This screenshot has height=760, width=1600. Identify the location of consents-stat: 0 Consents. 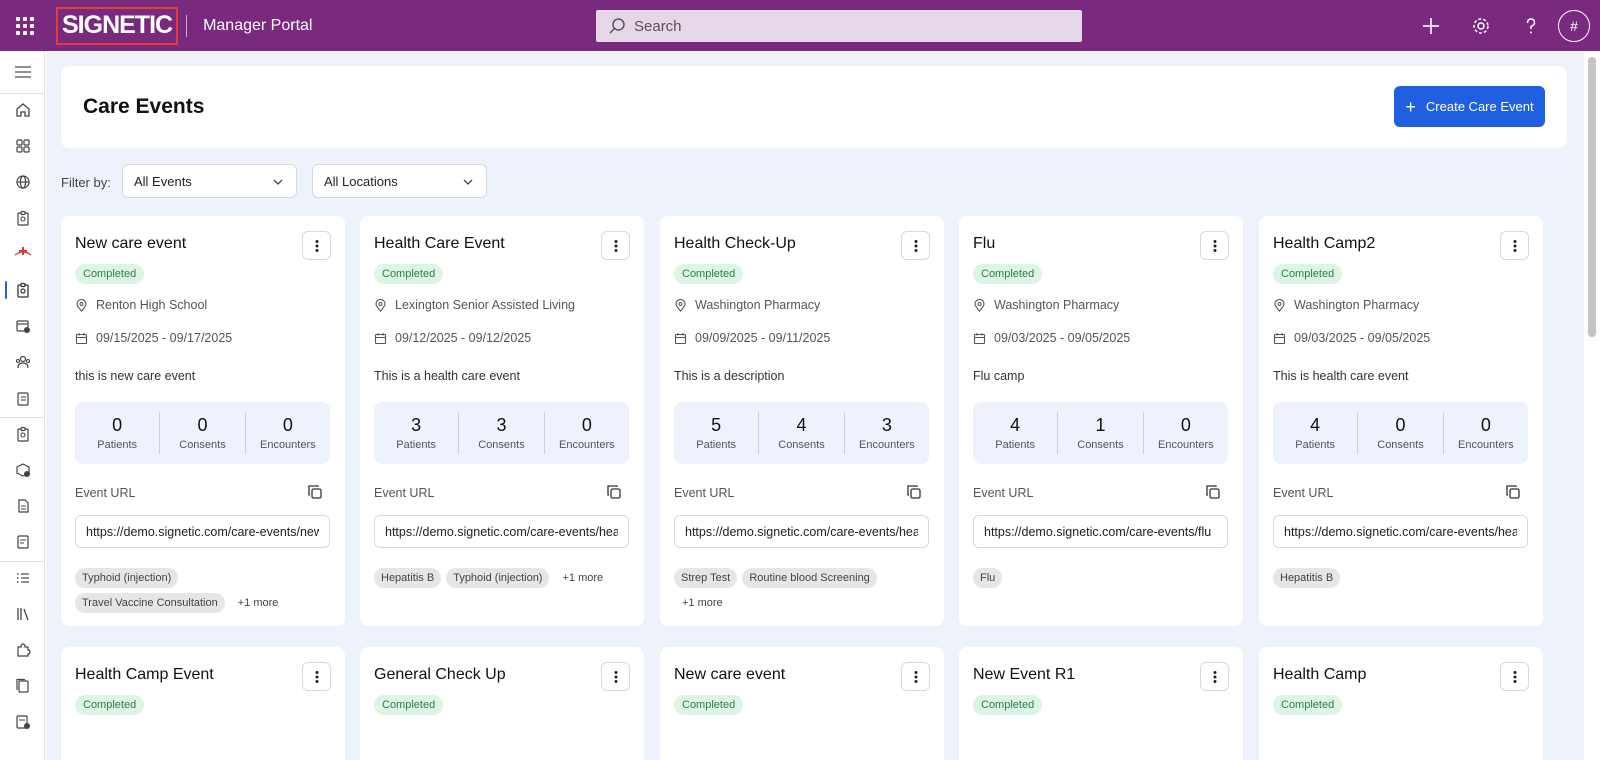
(1399, 433).